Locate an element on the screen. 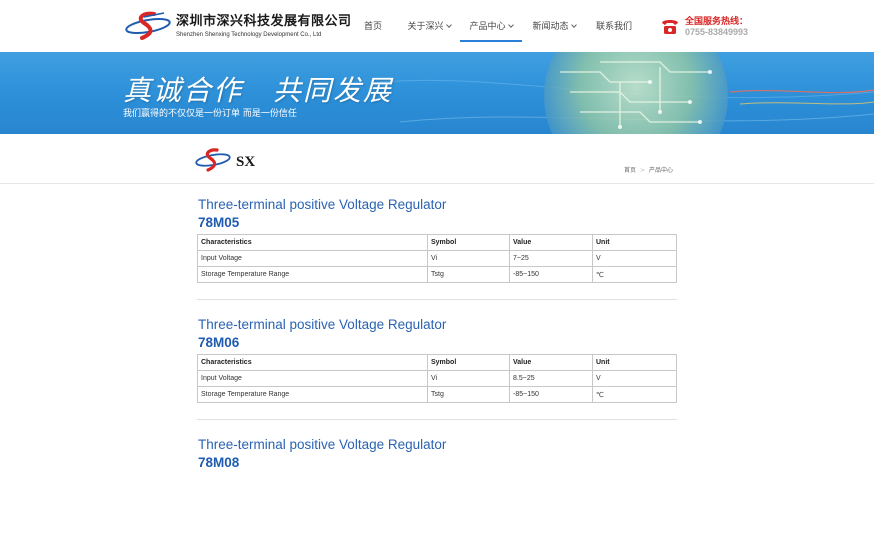  product-model: 78M05 is located at coordinates (219, 222).